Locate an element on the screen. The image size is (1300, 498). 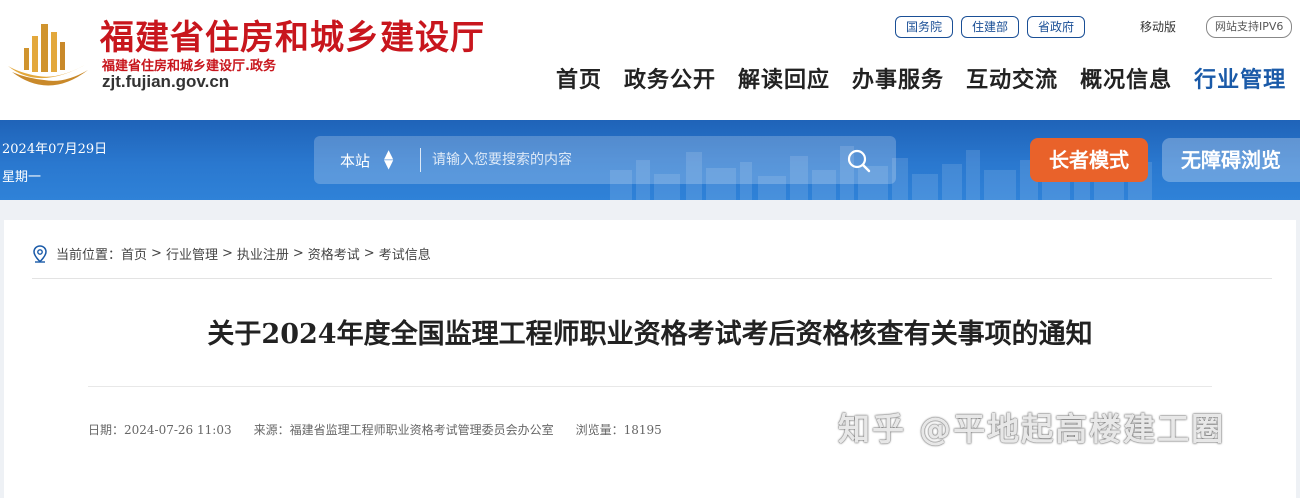
breadcrumb-exam-info: 考试信息 is located at coordinates (405, 253).